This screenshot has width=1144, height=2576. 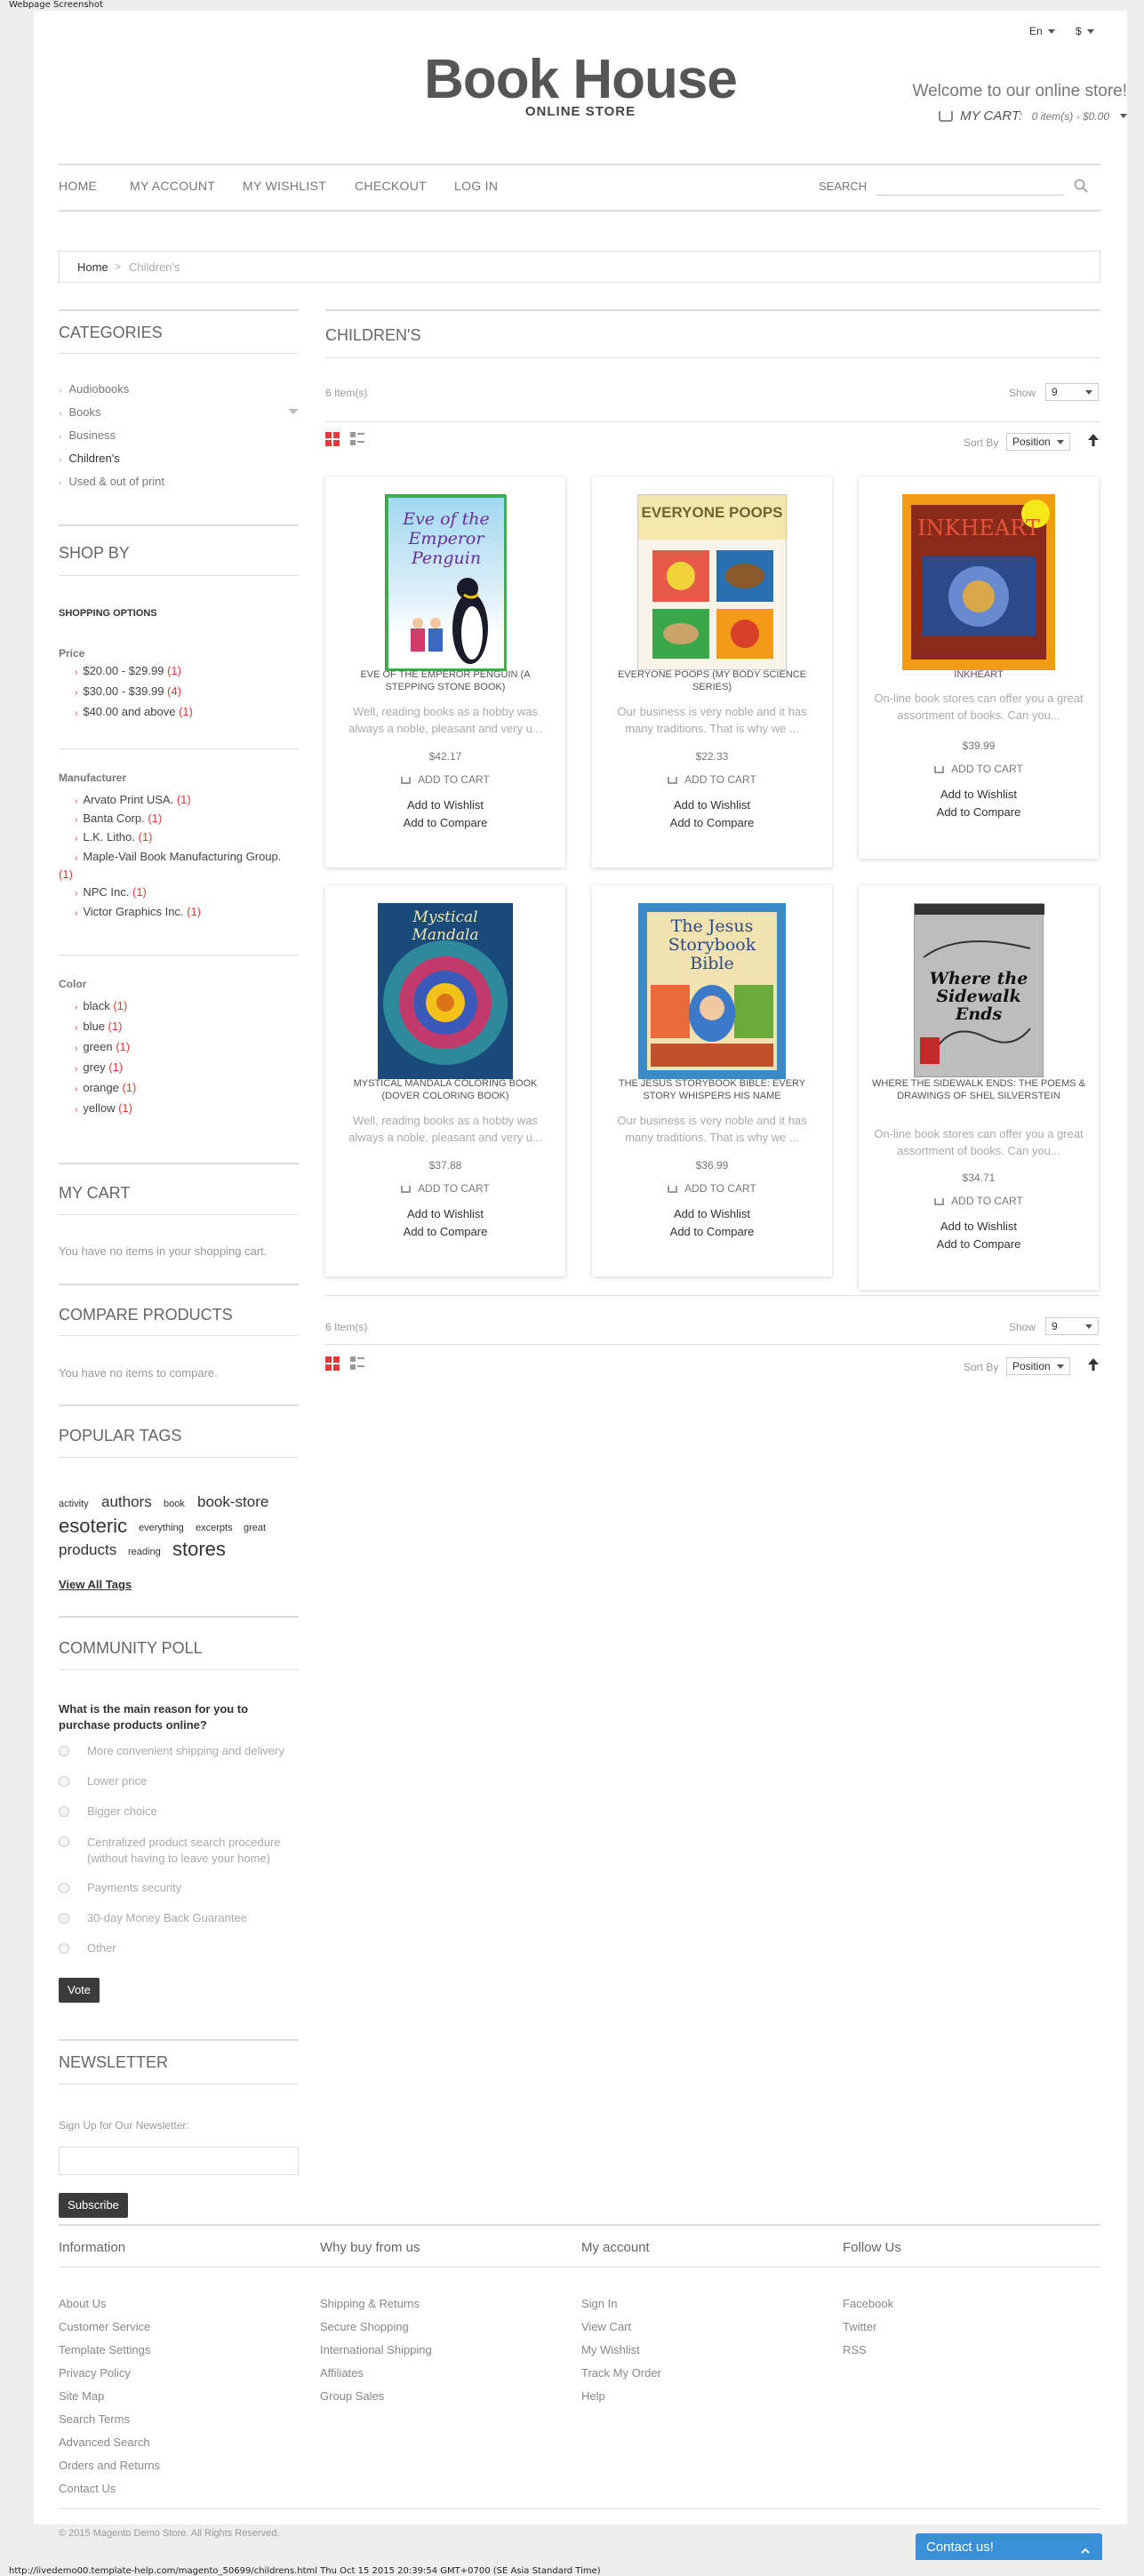 What do you see at coordinates (1009, 2546) in the screenshot?
I see `contact-us-widget: Contact us!` at bounding box center [1009, 2546].